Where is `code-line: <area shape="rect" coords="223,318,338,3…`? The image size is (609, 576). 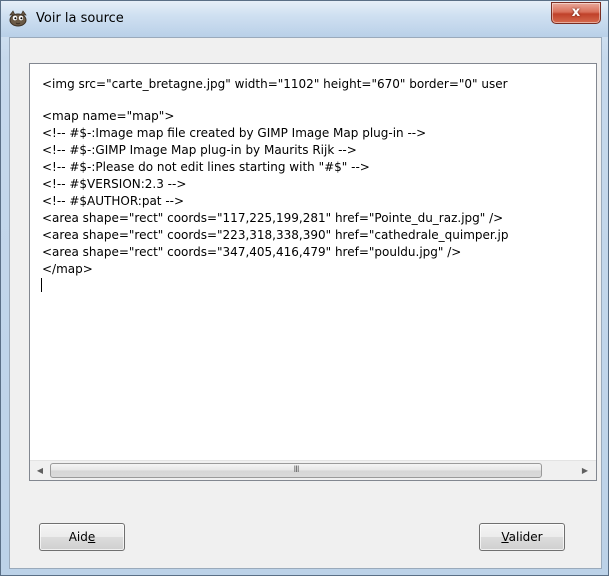 code-line: <area shape="rect" coords="223,318,338,3… is located at coordinates (275, 235).